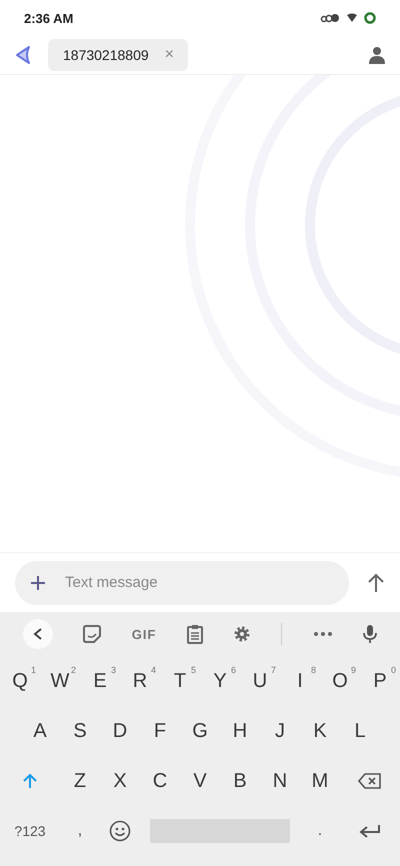  I want to click on keyboard-key: A, so click(40, 731).